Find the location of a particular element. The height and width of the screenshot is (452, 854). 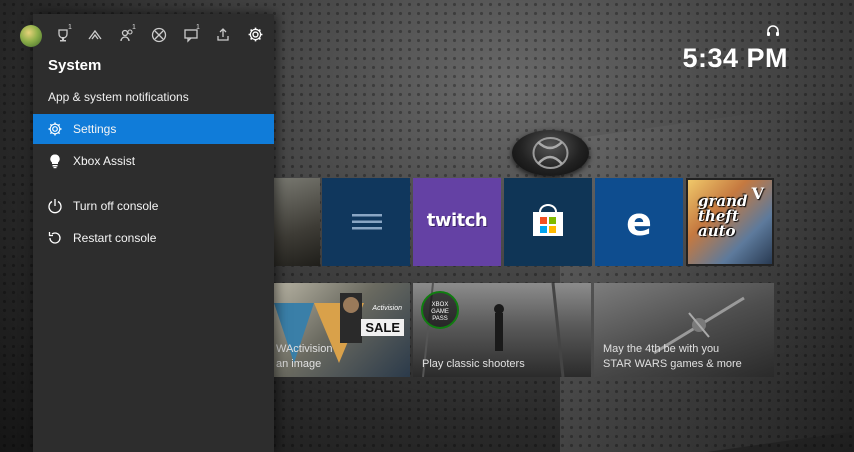

microsoft-store-tile is located at coordinates (548, 222).